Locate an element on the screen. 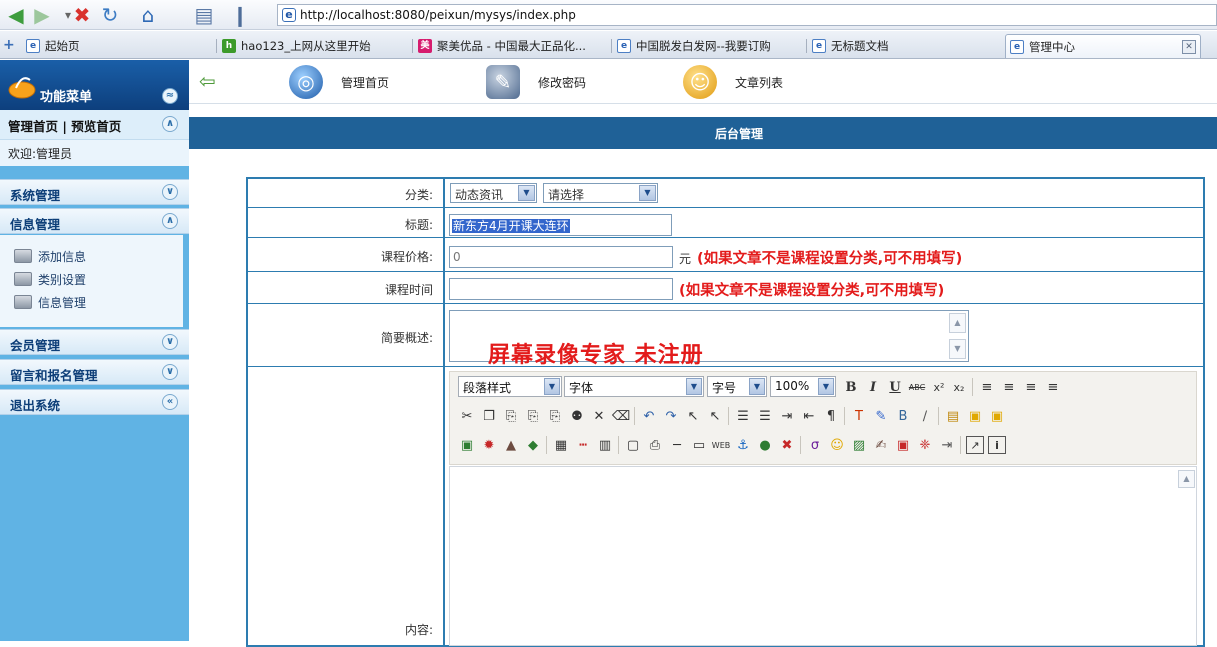 This screenshot has height=647, width=1217. special-char-icon: σ is located at coordinates (815, 445).